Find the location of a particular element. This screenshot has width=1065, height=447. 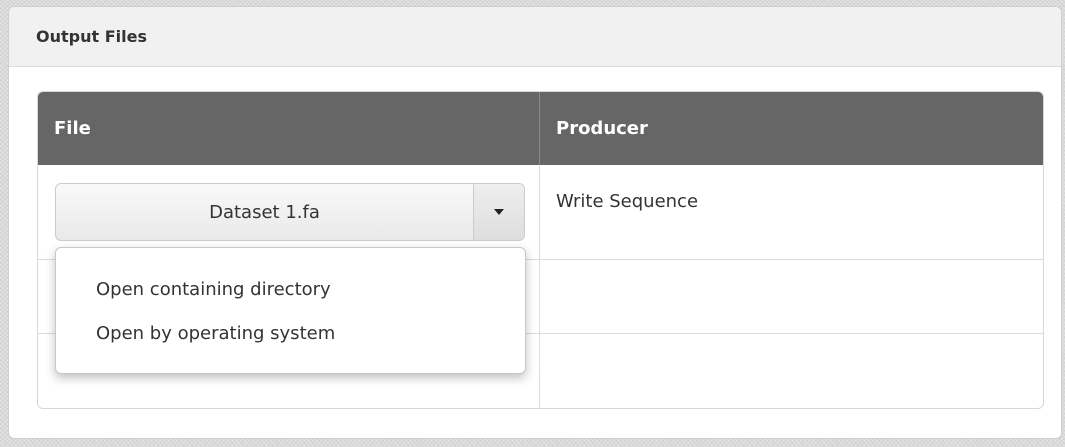

file-split-button: Dataset 1.fa is located at coordinates (290, 212).